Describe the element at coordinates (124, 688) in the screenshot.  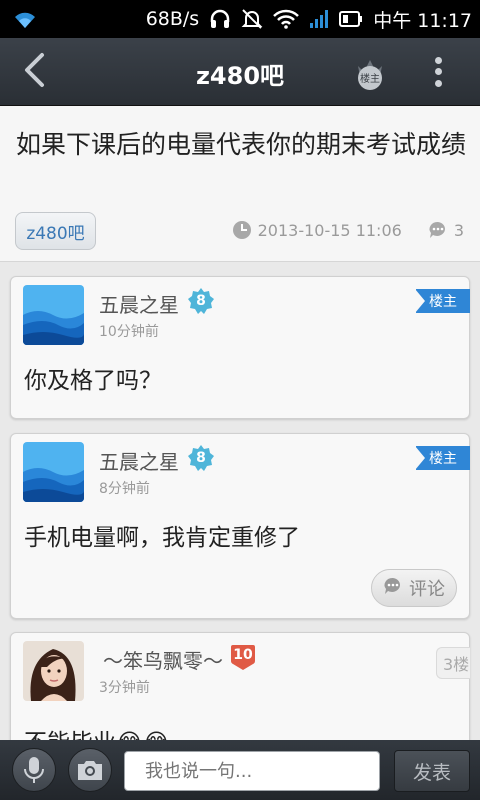
I see `reply-time: 3分钟前` at that location.